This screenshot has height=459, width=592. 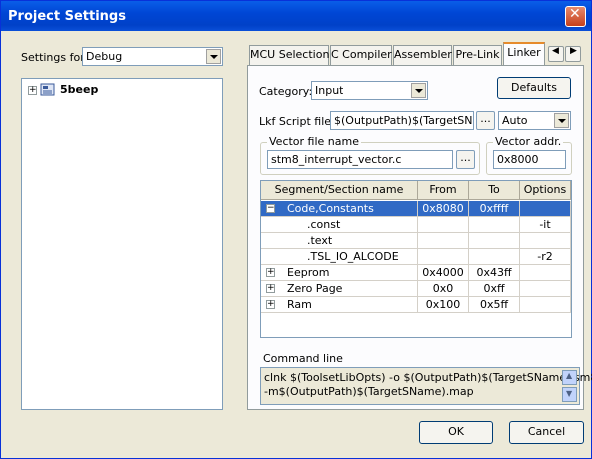 What do you see at coordinates (545, 225) in the screenshot?
I see `cell-options: -it` at bounding box center [545, 225].